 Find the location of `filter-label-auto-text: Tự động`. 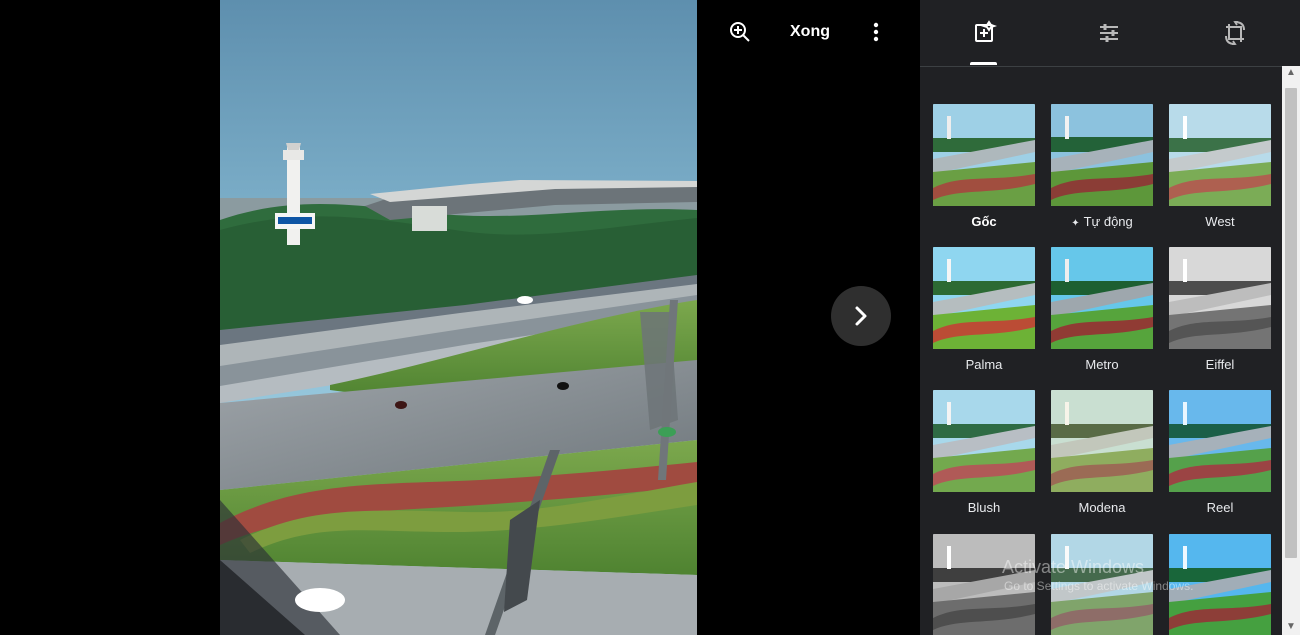

filter-label-auto-text: Tự động is located at coordinates (1108, 221).